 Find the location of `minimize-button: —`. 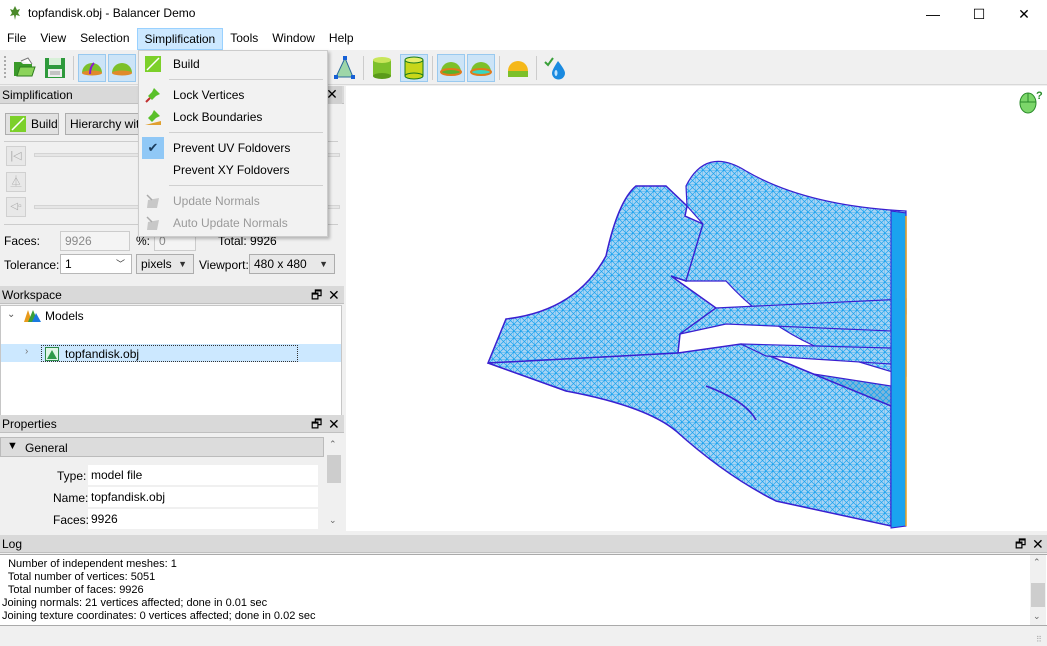

minimize-button: — is located at coordinates (933, 14).